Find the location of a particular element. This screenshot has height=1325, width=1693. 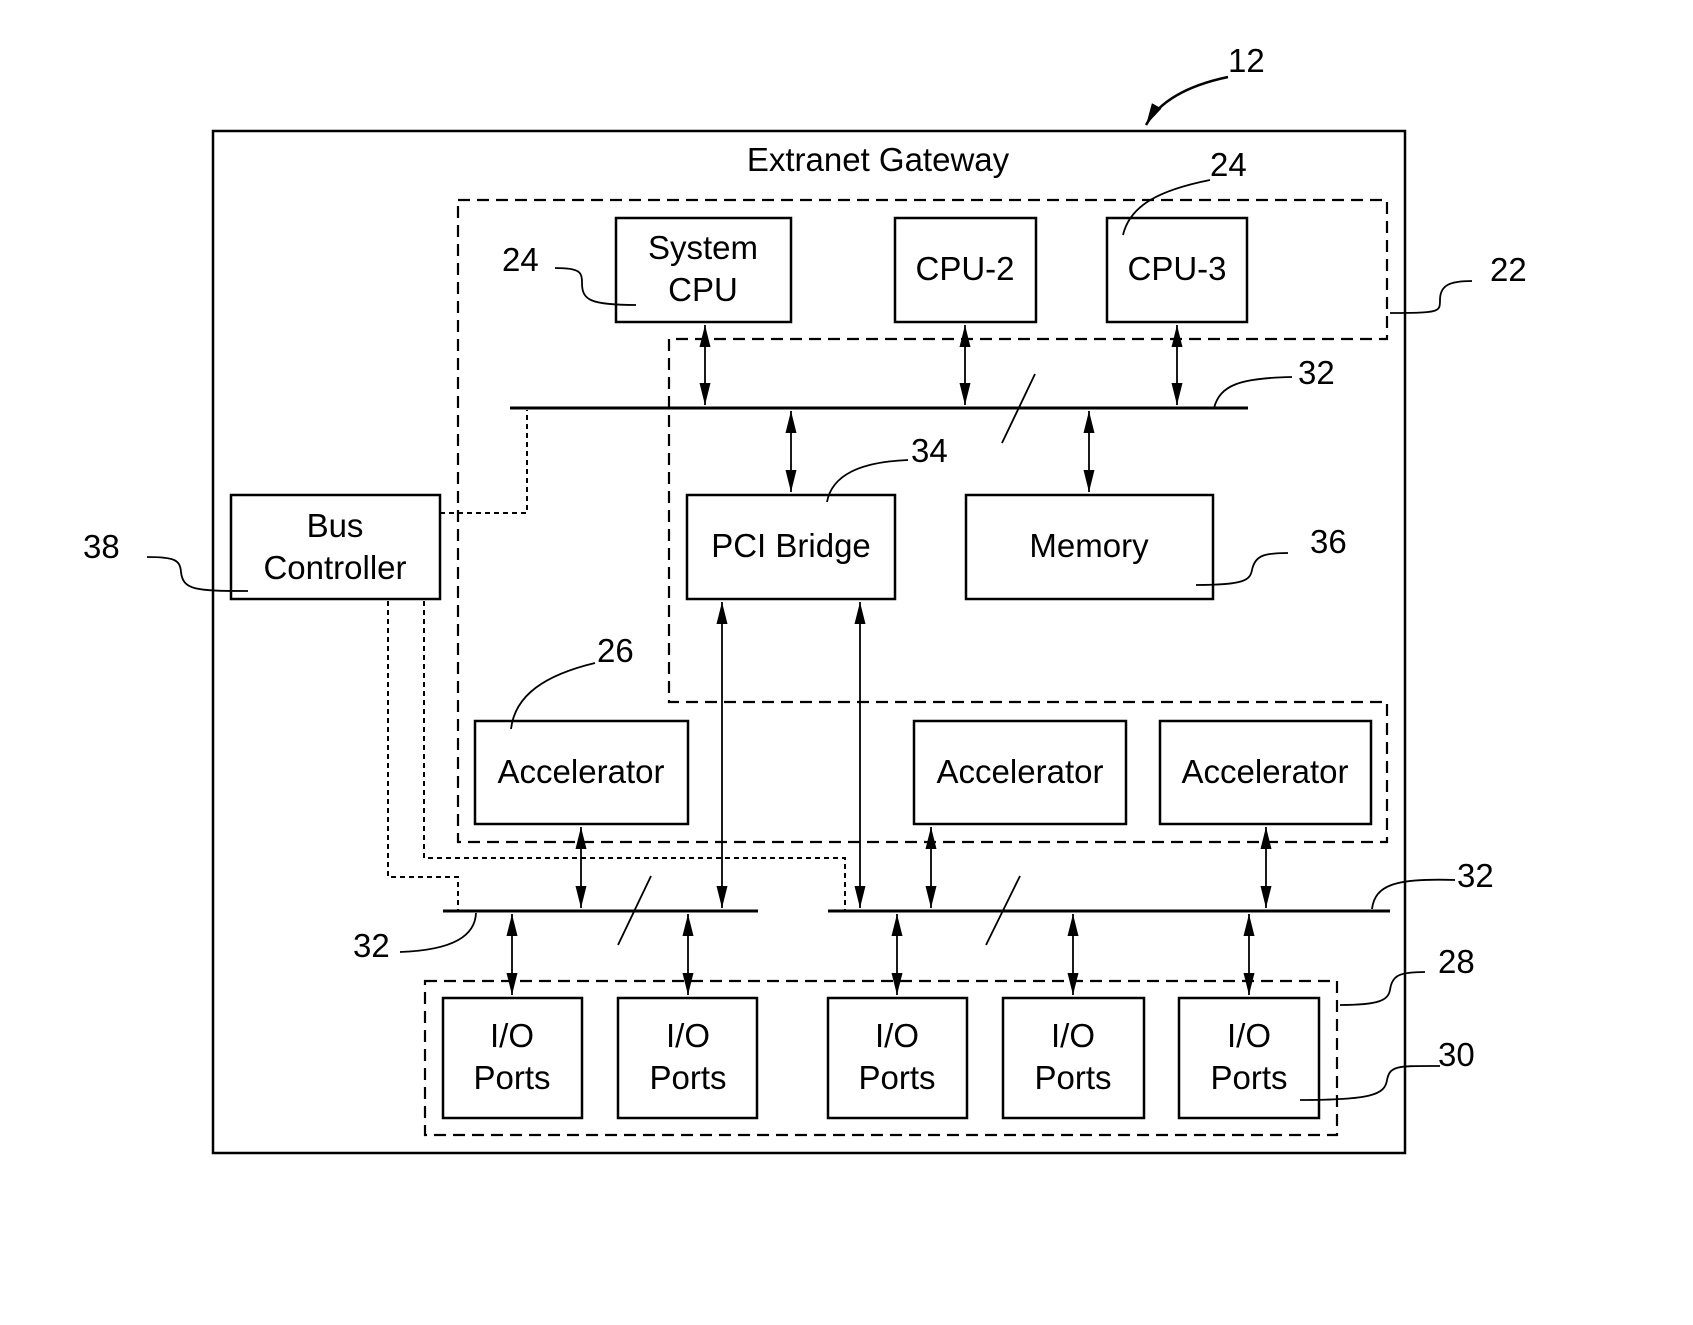

io-port-3-label-1: I/O is located at coordinates (897, 1035).